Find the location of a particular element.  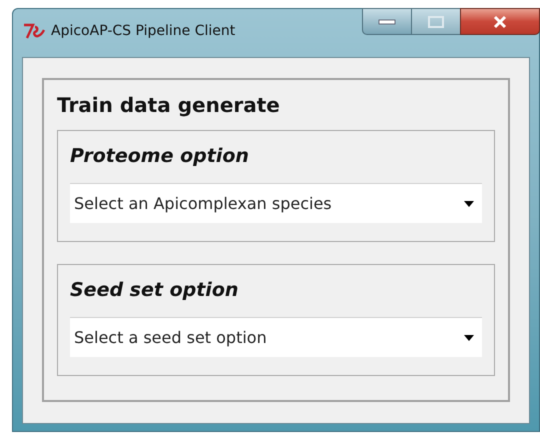

minimize-icon is located at coordinates (387, 21).